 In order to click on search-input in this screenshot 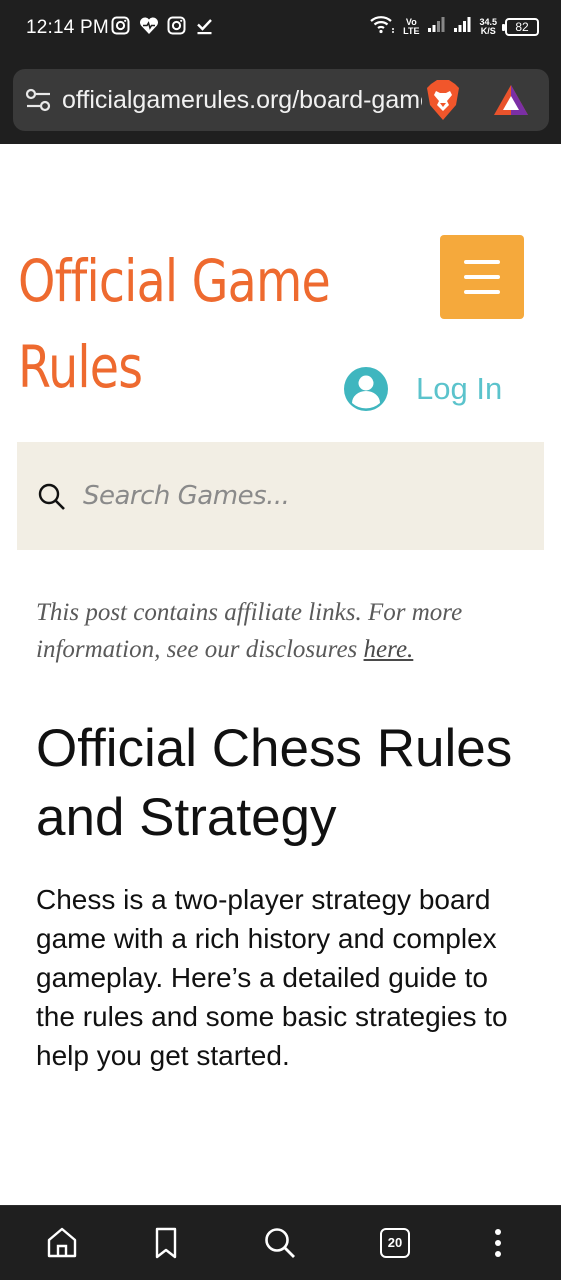, I will do `click(303, 496)`.